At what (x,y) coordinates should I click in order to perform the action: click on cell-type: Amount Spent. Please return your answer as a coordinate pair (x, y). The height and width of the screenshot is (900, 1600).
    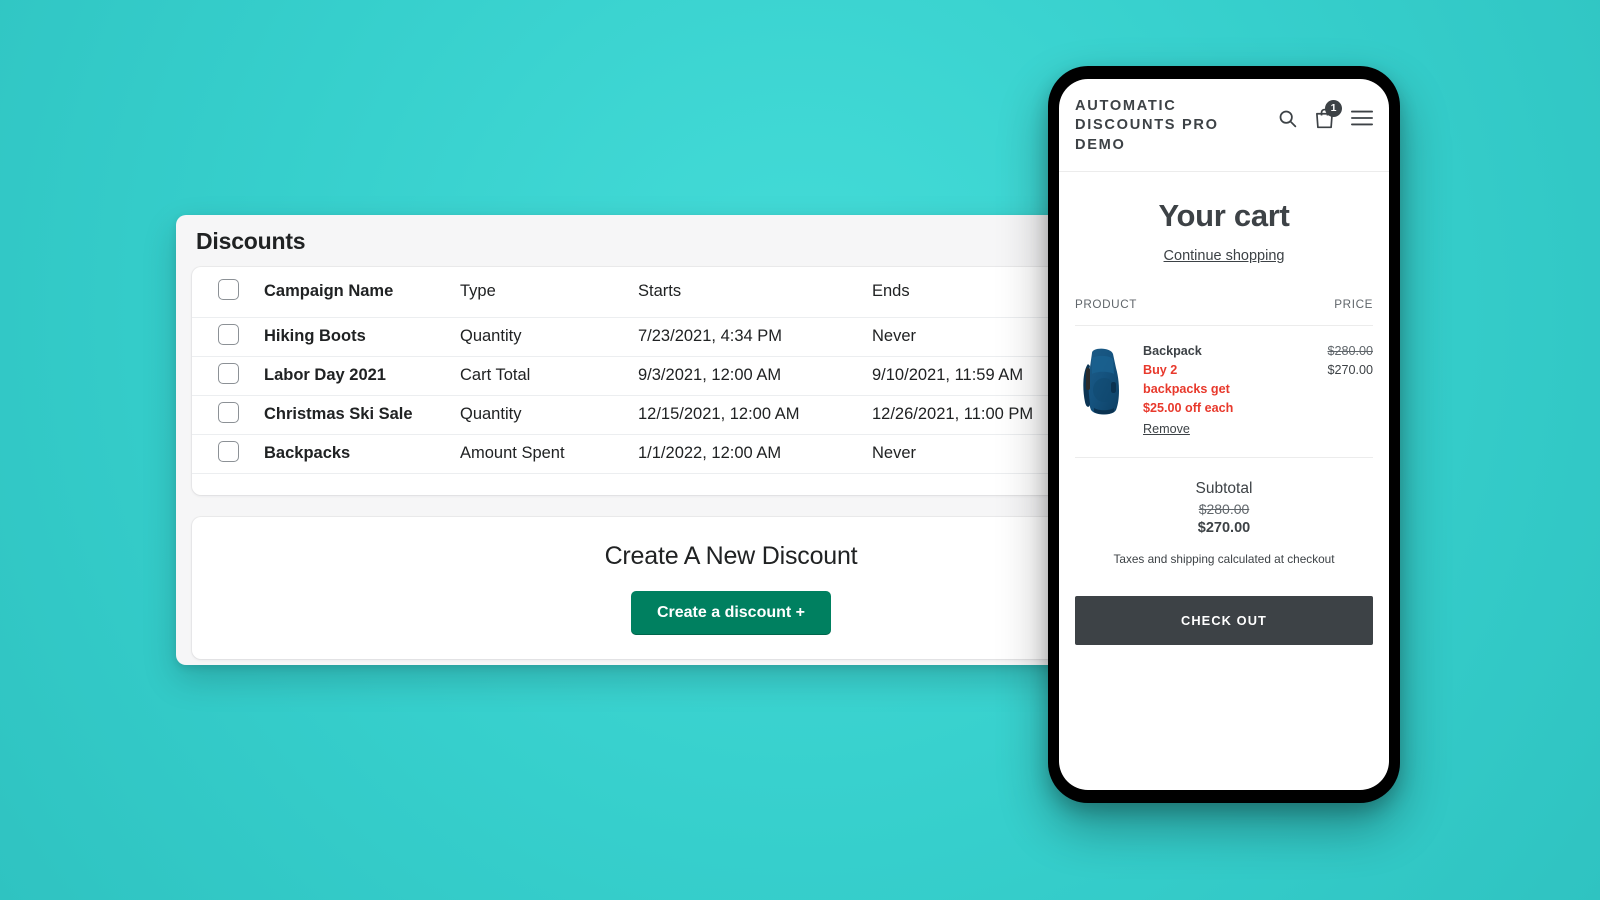
    Looking at the image, I should click on (549, 453).